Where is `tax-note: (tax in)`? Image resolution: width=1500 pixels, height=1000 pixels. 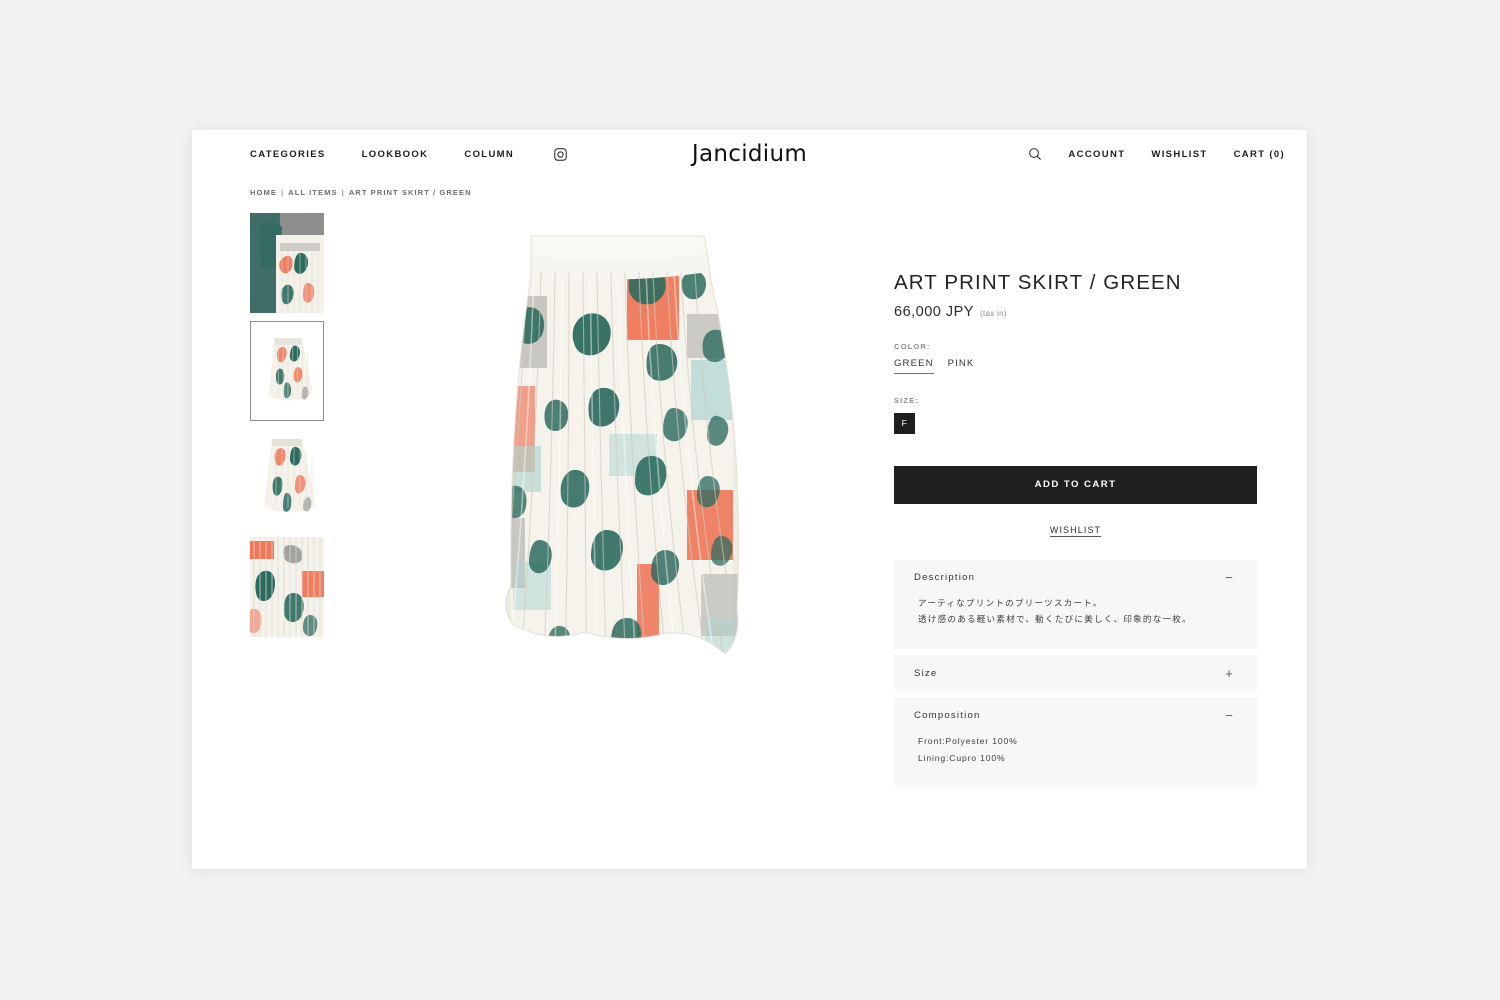
tax-note: (tax in) is located at coordinates (993, 313).